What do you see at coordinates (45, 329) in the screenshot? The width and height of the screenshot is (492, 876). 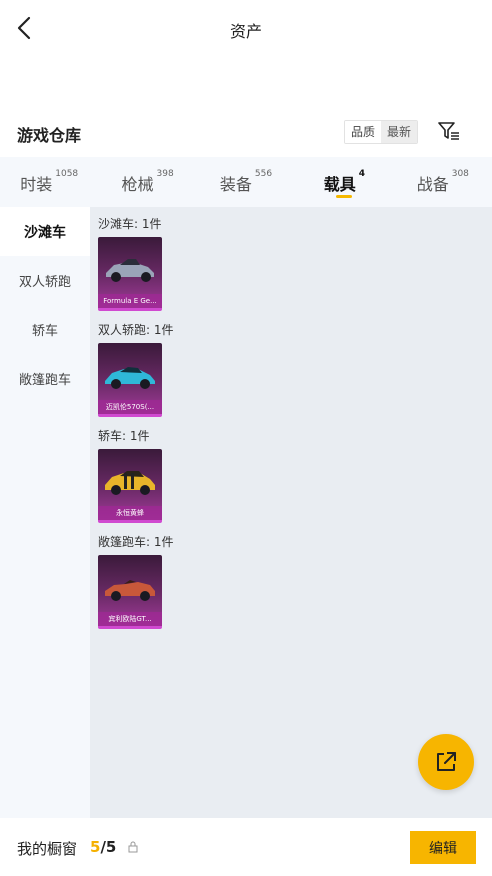 I see `sidebar-item-sedan: 轿车` at bounding box center [45, 329].